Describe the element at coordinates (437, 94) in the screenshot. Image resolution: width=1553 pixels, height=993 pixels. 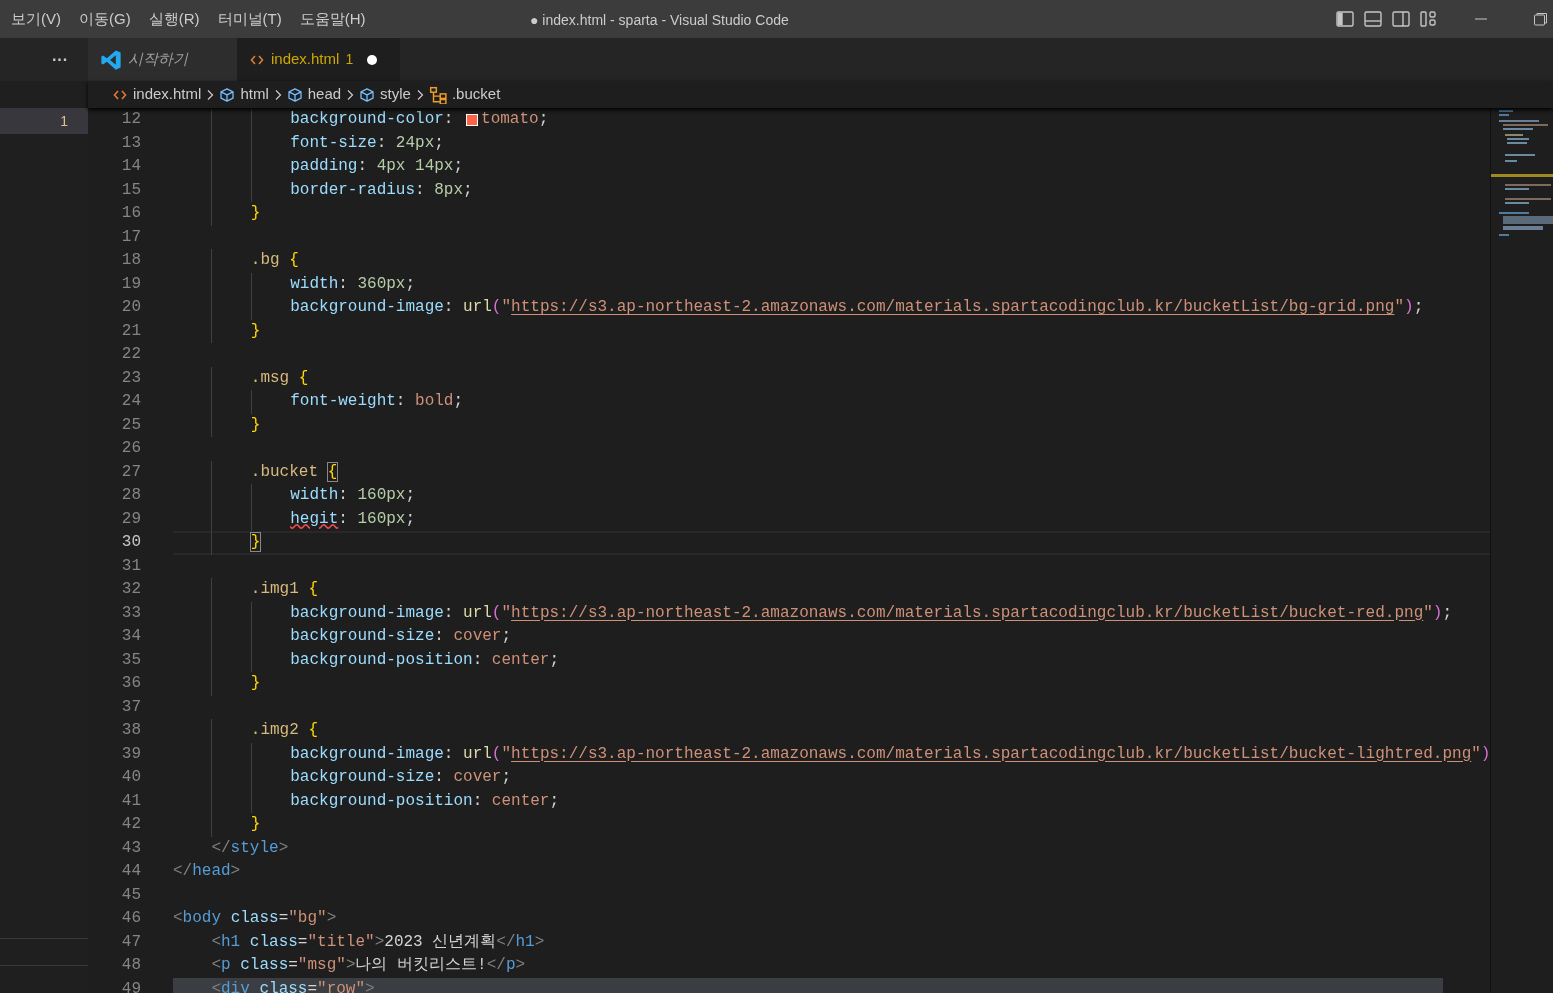
I see `hierarchy-icon` at that location.